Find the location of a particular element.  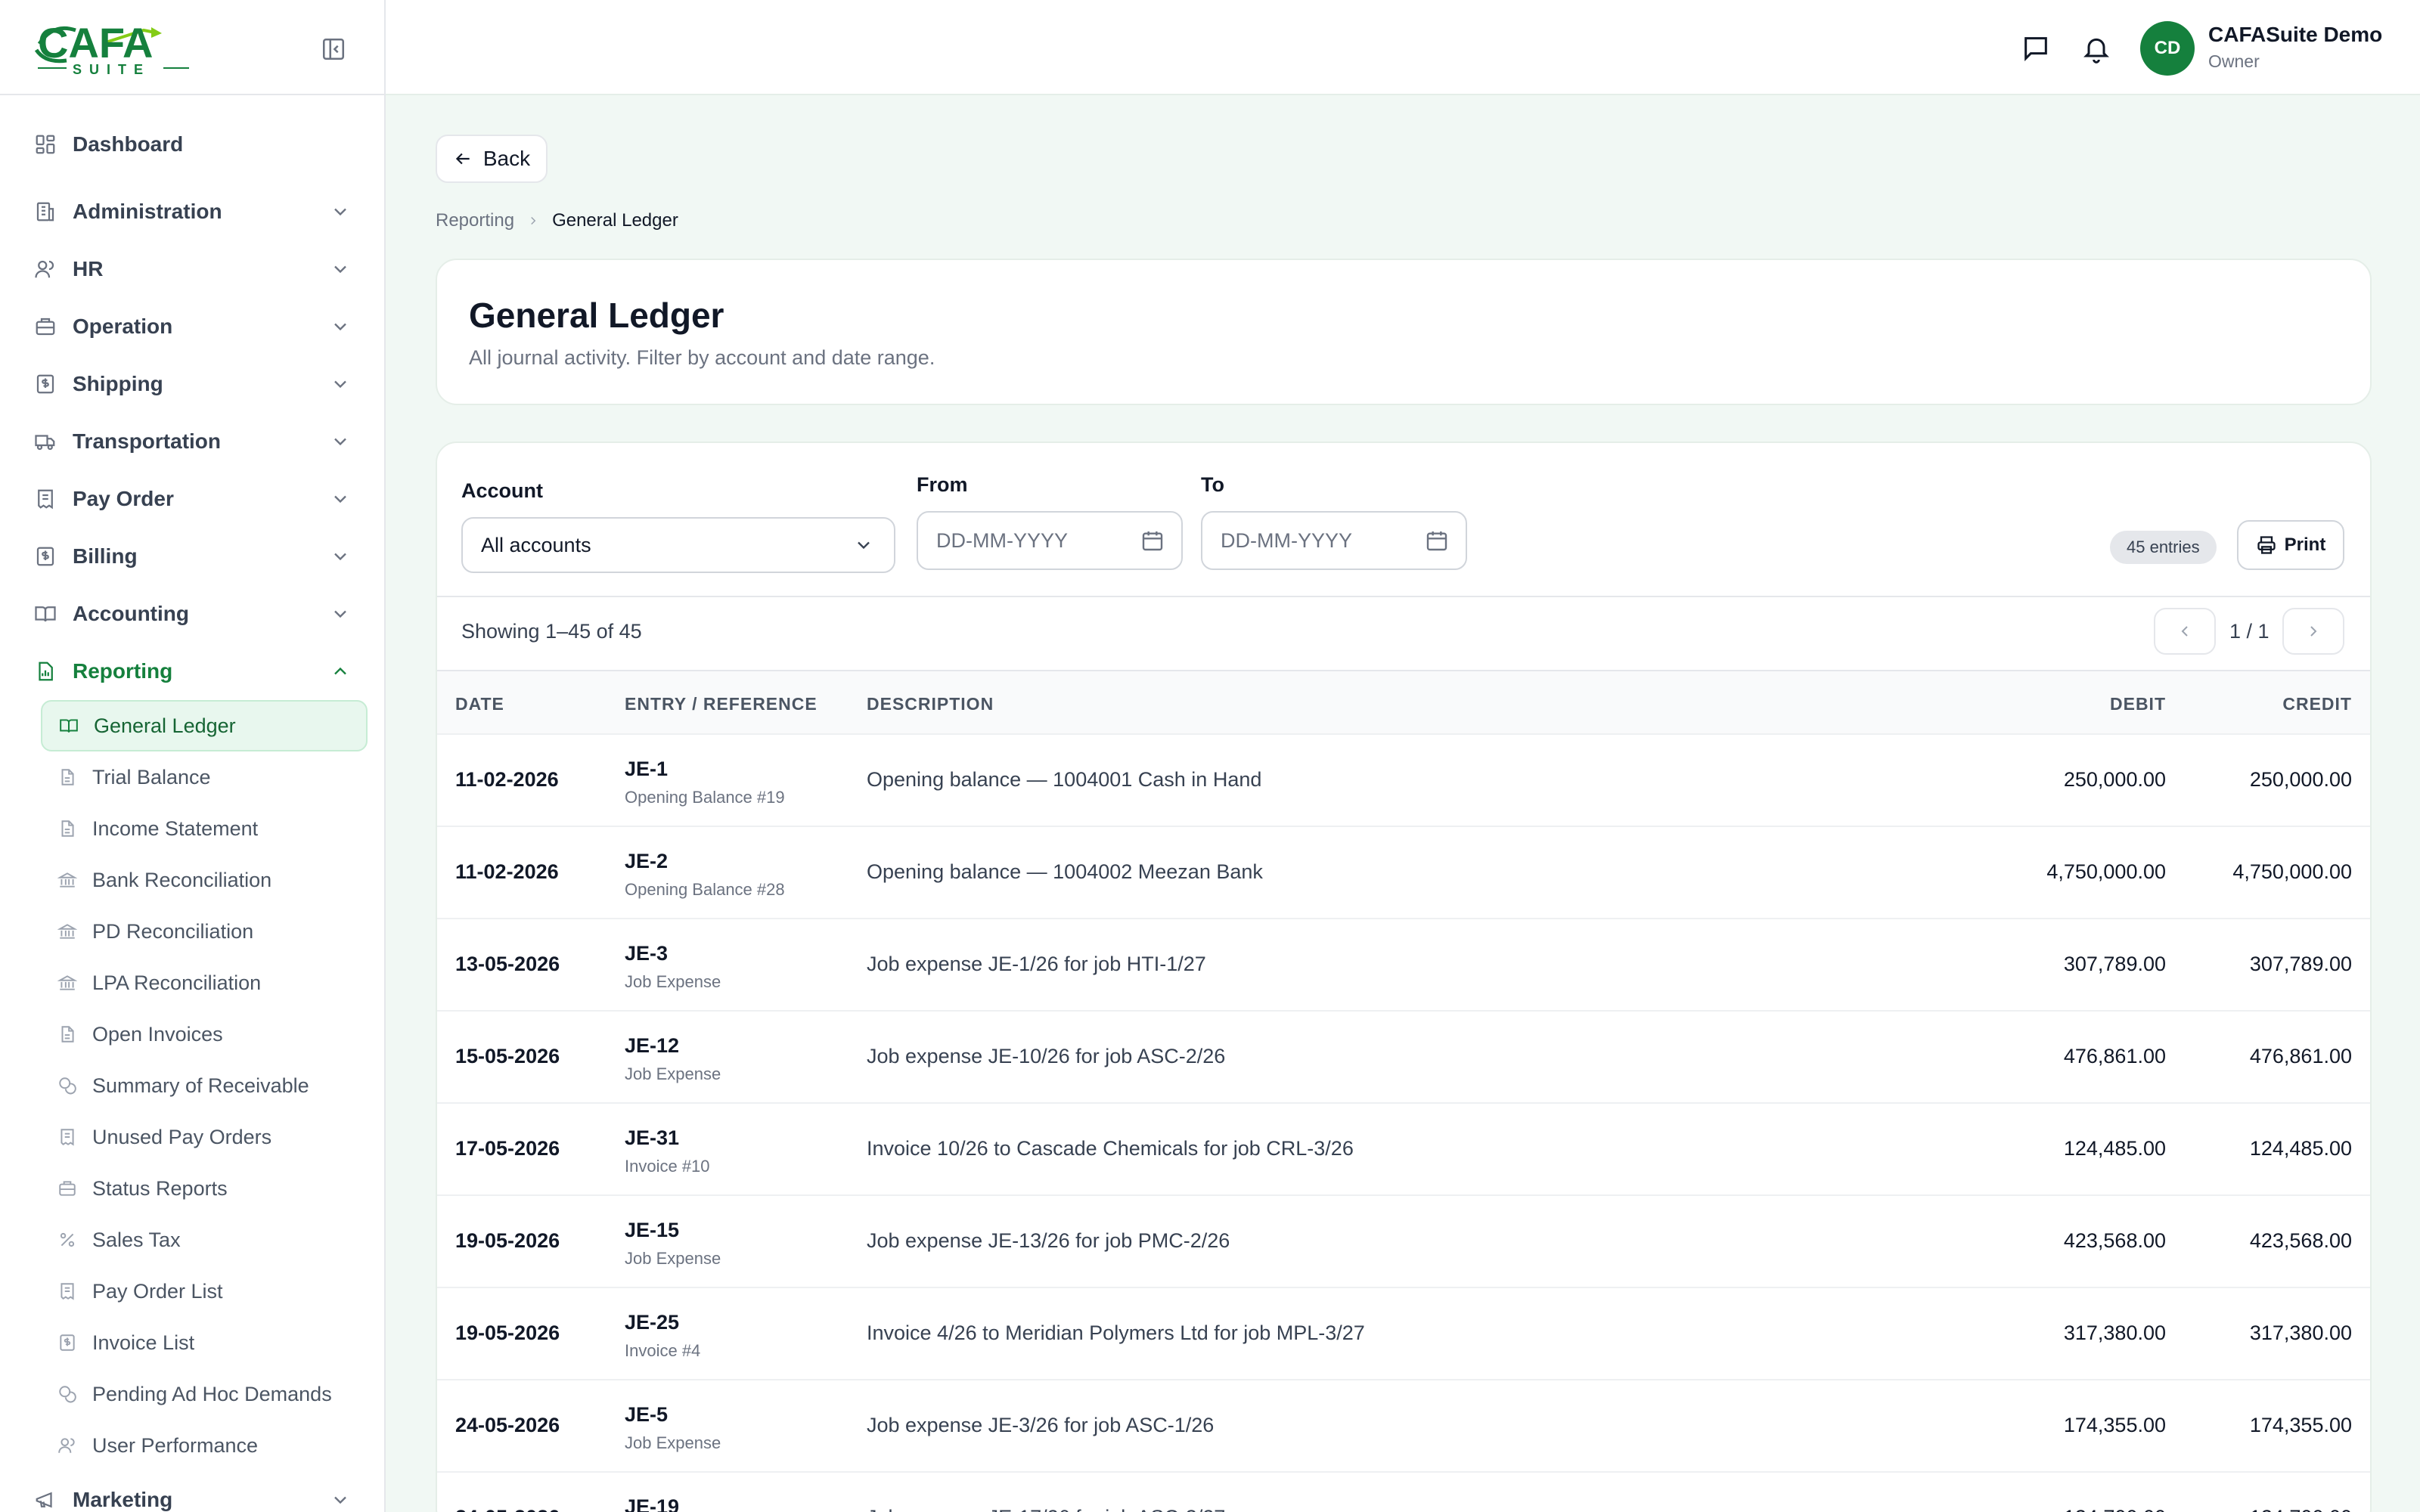

cell-credit: 4,750,000.00 is located at coordinates (2292, 871).